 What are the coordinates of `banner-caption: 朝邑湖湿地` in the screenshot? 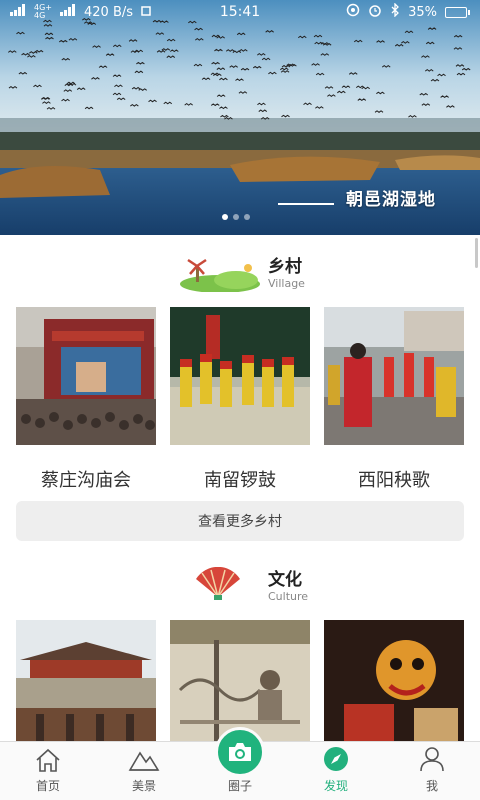 It's located at (391, 200).